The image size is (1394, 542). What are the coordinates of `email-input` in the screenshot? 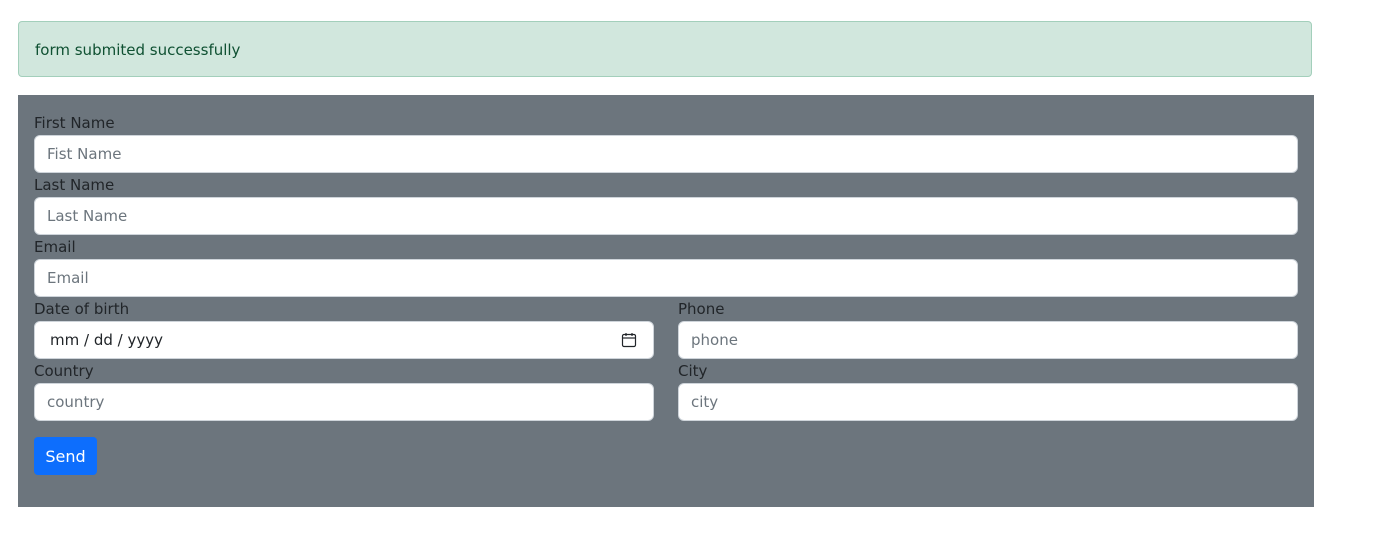 It's located at (666, 278).